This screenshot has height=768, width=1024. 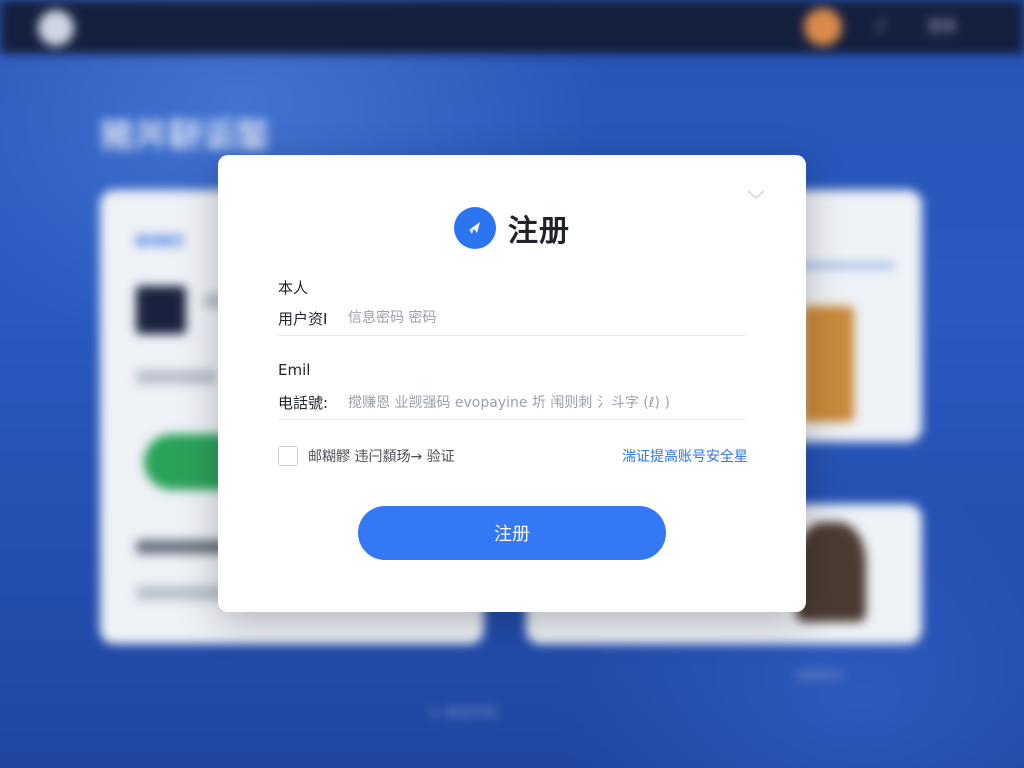 I want to click on background-more-link: 查看更多, so click(x=820, y=675).